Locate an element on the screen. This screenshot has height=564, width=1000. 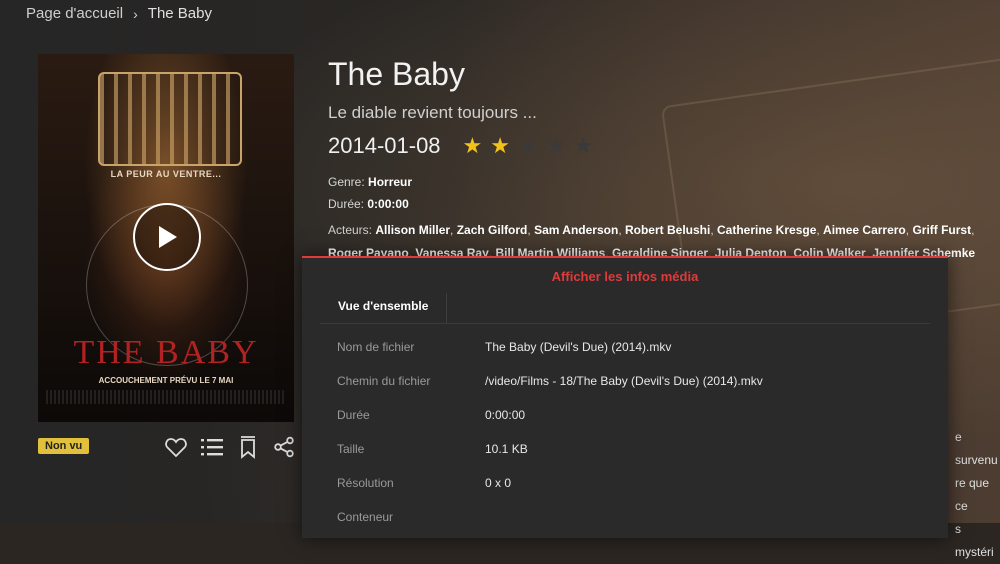
list-icon is located at coordinates (212, 447).